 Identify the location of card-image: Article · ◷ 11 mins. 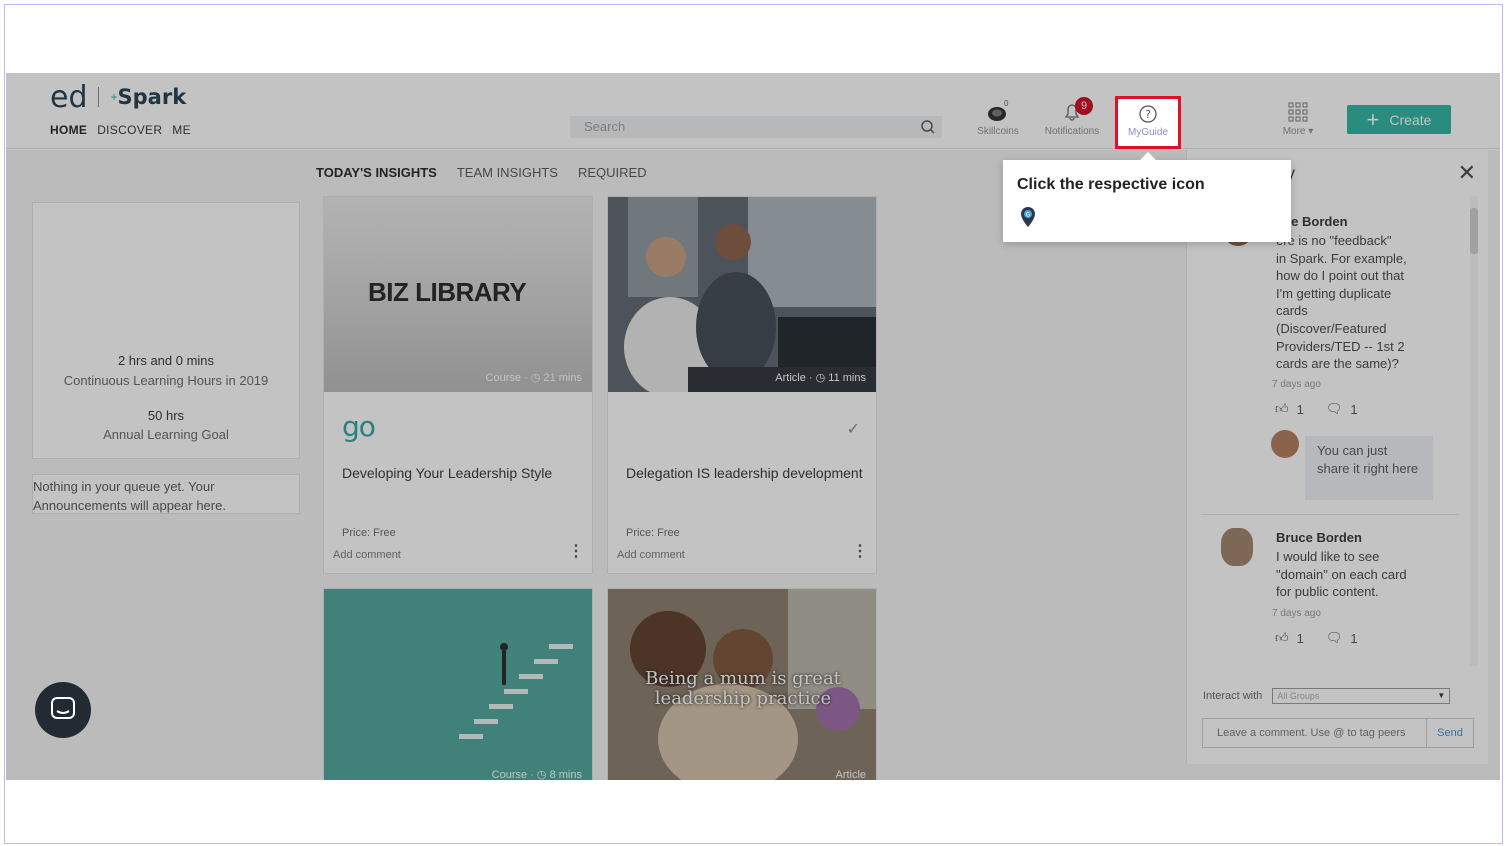
(742, 294).